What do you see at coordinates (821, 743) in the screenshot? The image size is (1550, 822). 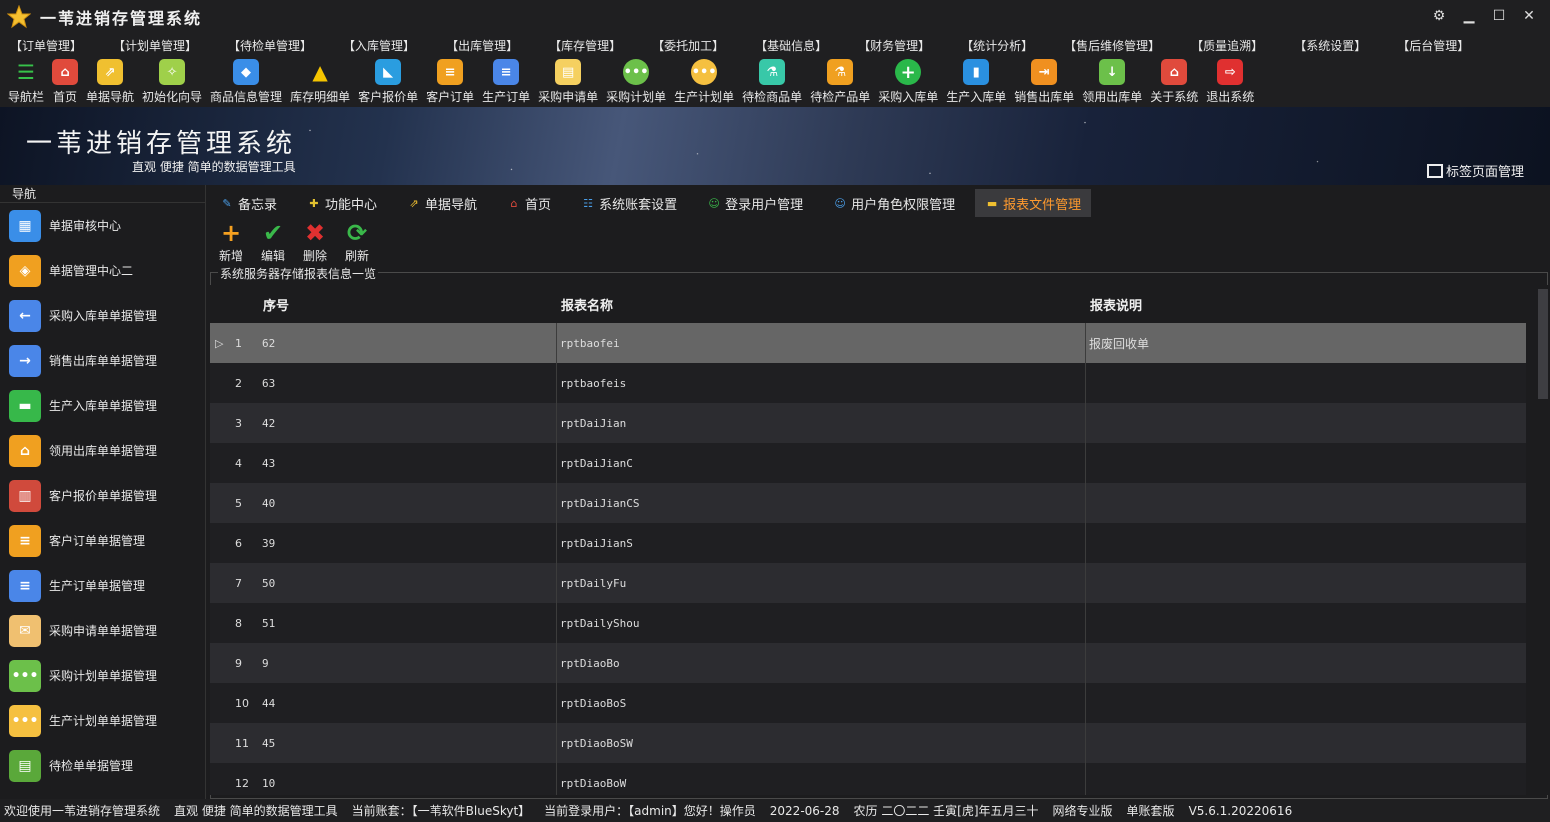 I see `cell-report-name: rptDiaoBoSW` at bounding box center [821, 743].